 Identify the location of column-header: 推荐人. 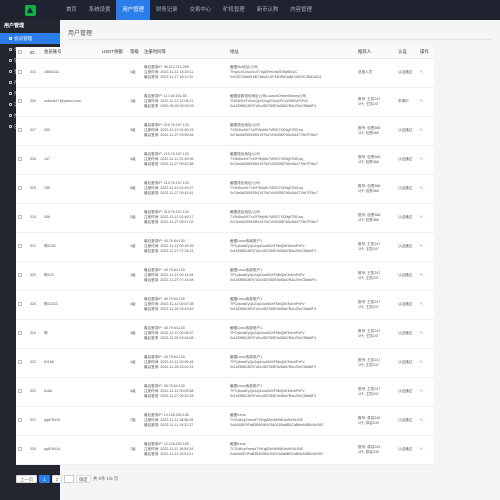
(376, 53).